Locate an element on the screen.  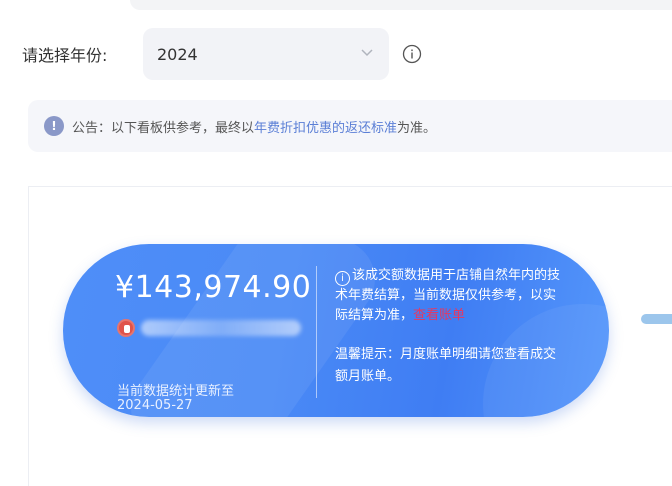
year-select-value: 2024 is located at coordinates (177, 54).